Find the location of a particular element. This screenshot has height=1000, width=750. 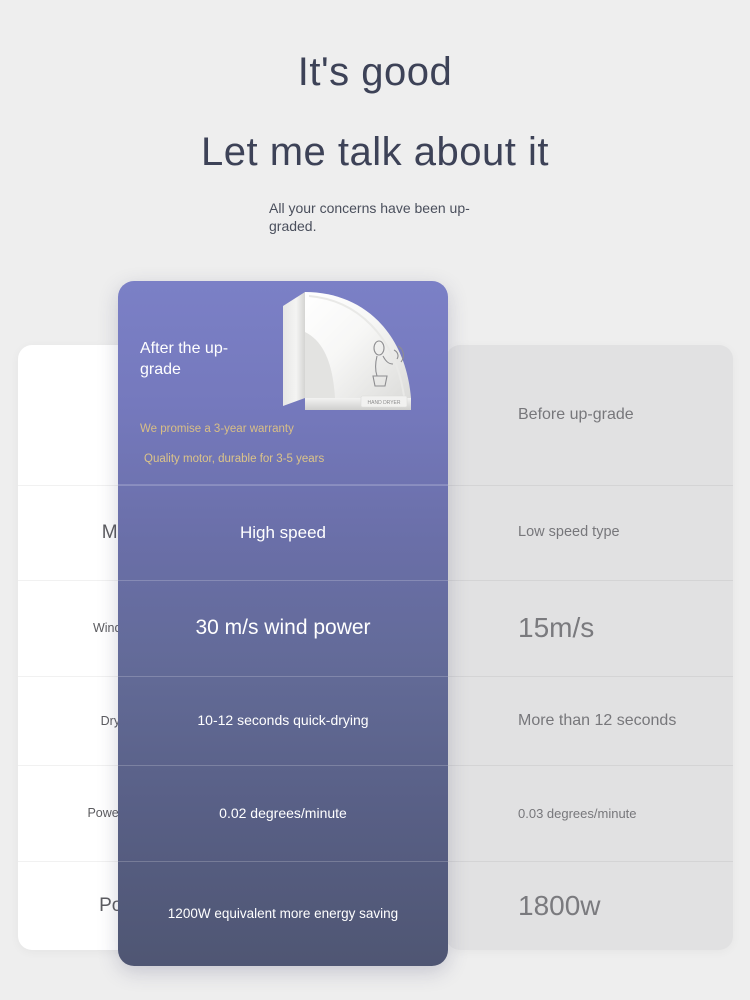

before-row-motor: Low speed type is located at coordinates (589, 532).